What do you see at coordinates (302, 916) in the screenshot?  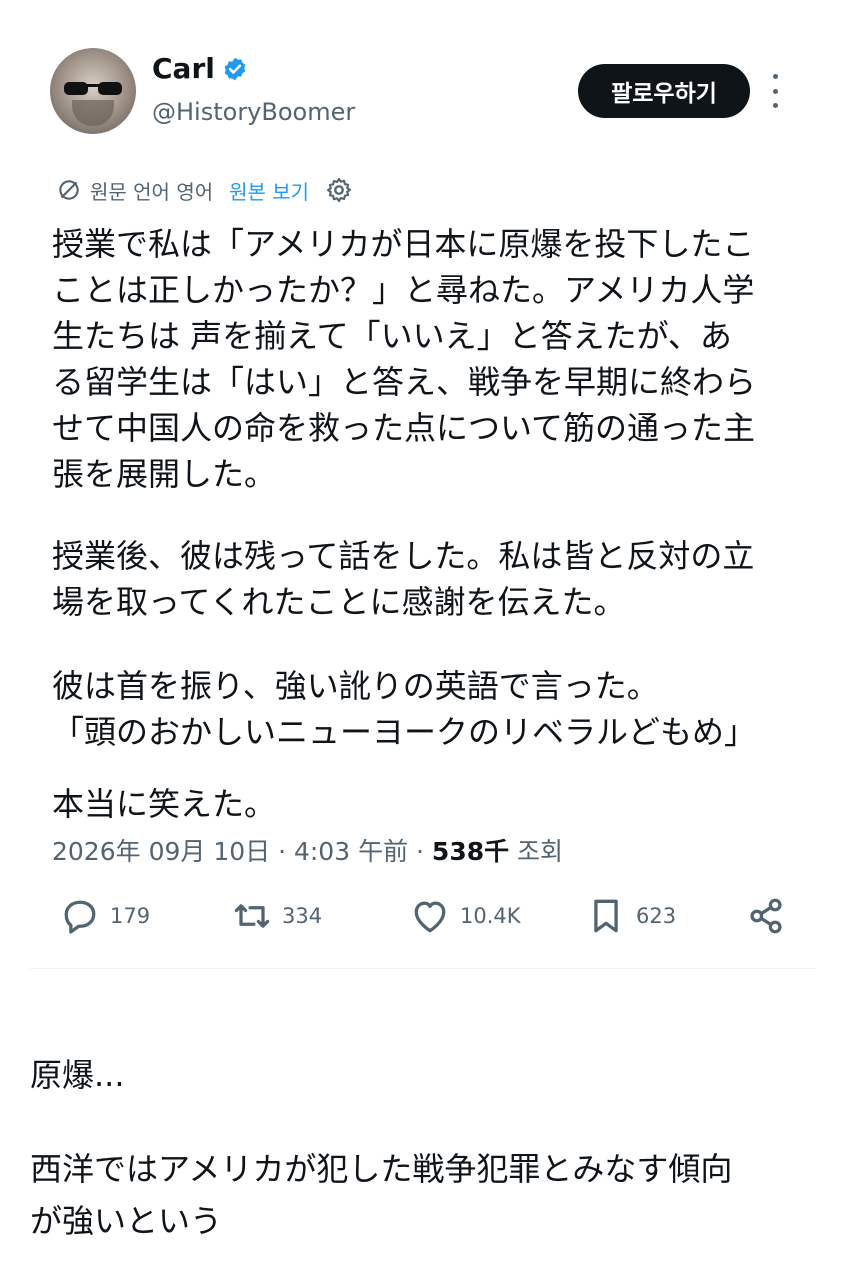 I see `repost-count: 334` at bounding box center [302, 916].